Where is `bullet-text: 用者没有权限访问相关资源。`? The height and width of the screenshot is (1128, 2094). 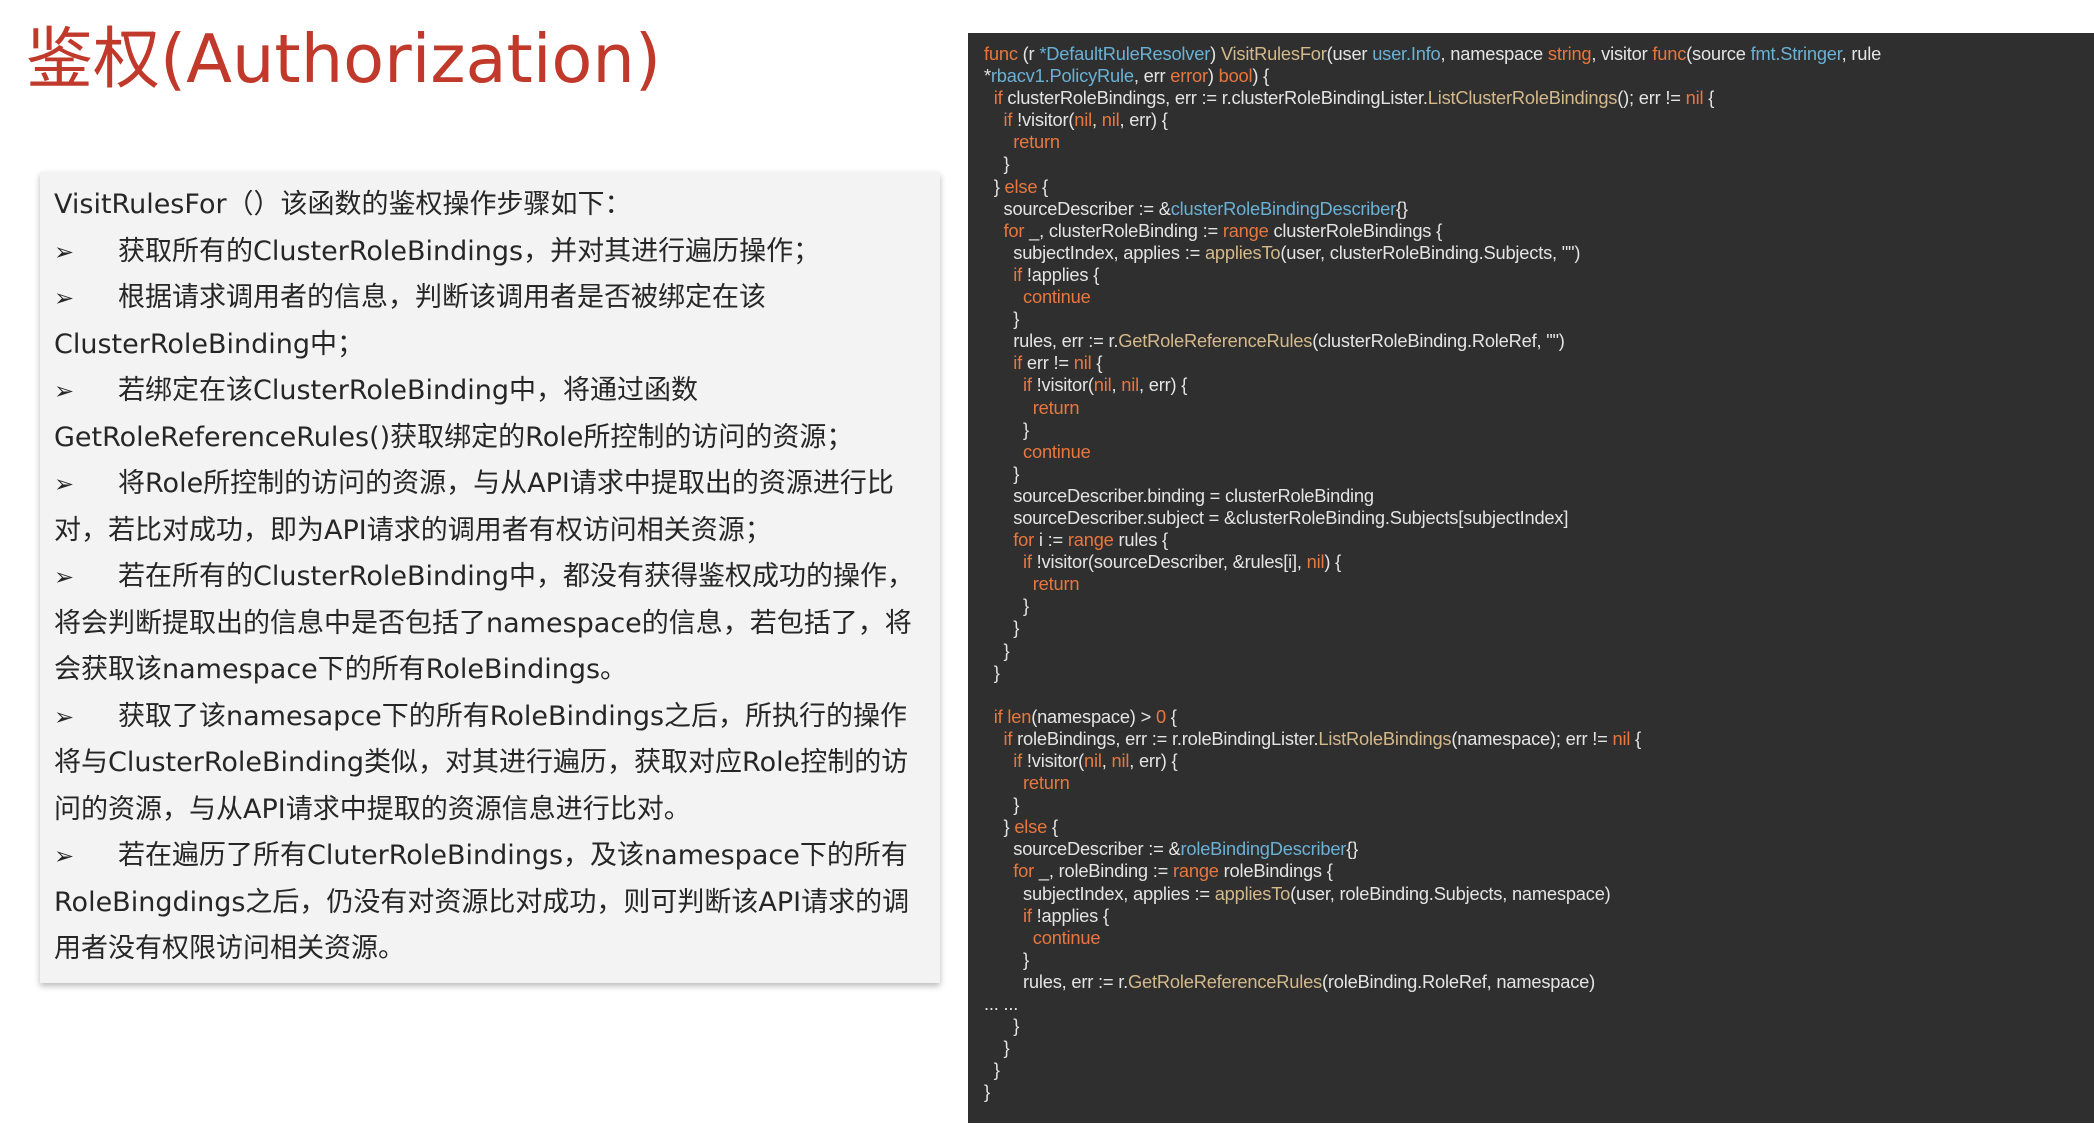 bullet-text: 用者没有权限访问相关资源。 is located at coordinates (229, 948).